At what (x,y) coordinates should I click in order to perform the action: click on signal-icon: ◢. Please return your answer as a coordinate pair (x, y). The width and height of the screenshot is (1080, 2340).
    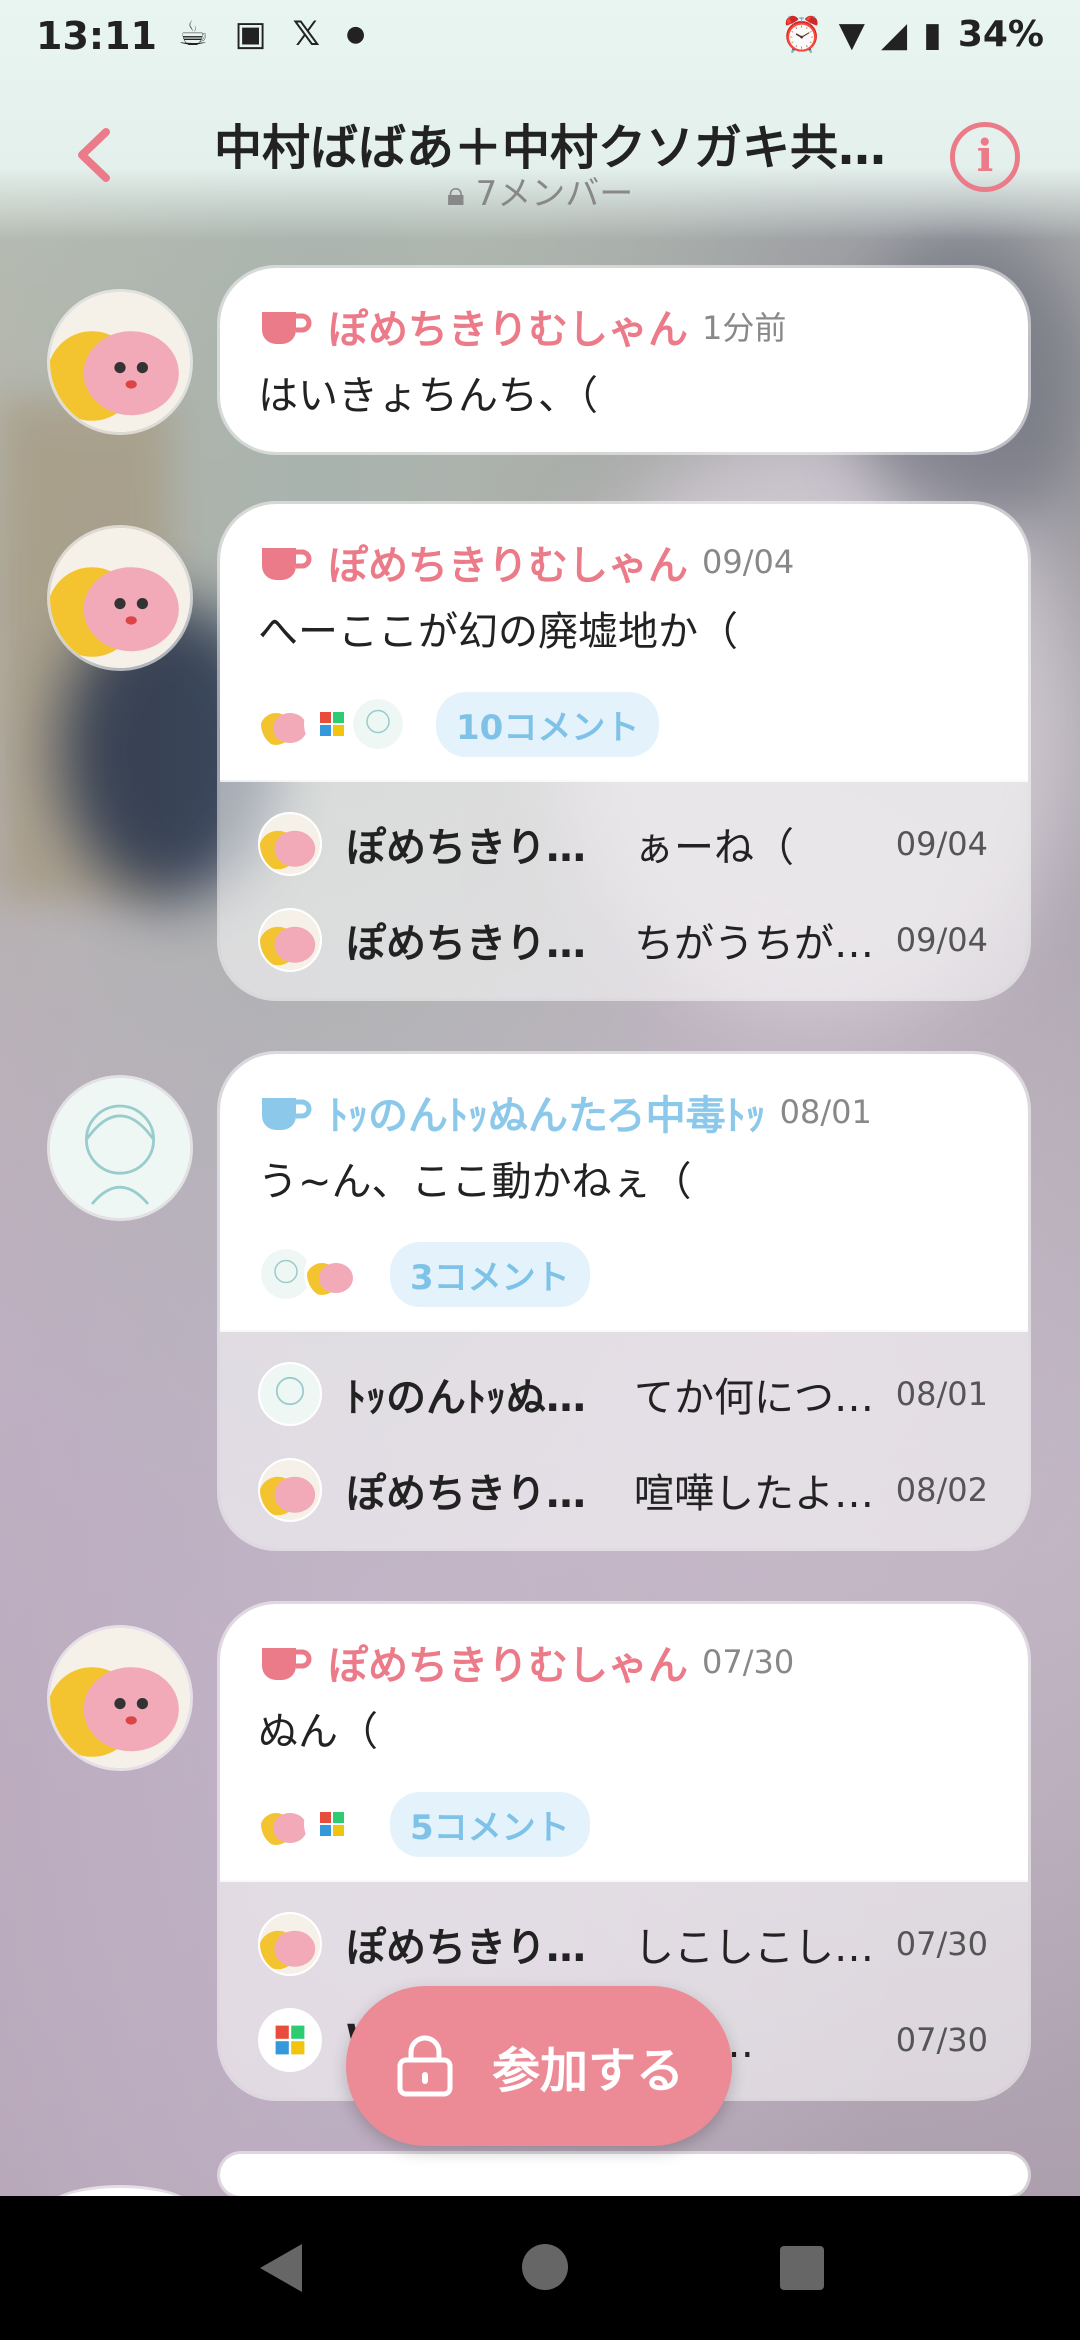
    Looking at the image, I should click on (894, 34).